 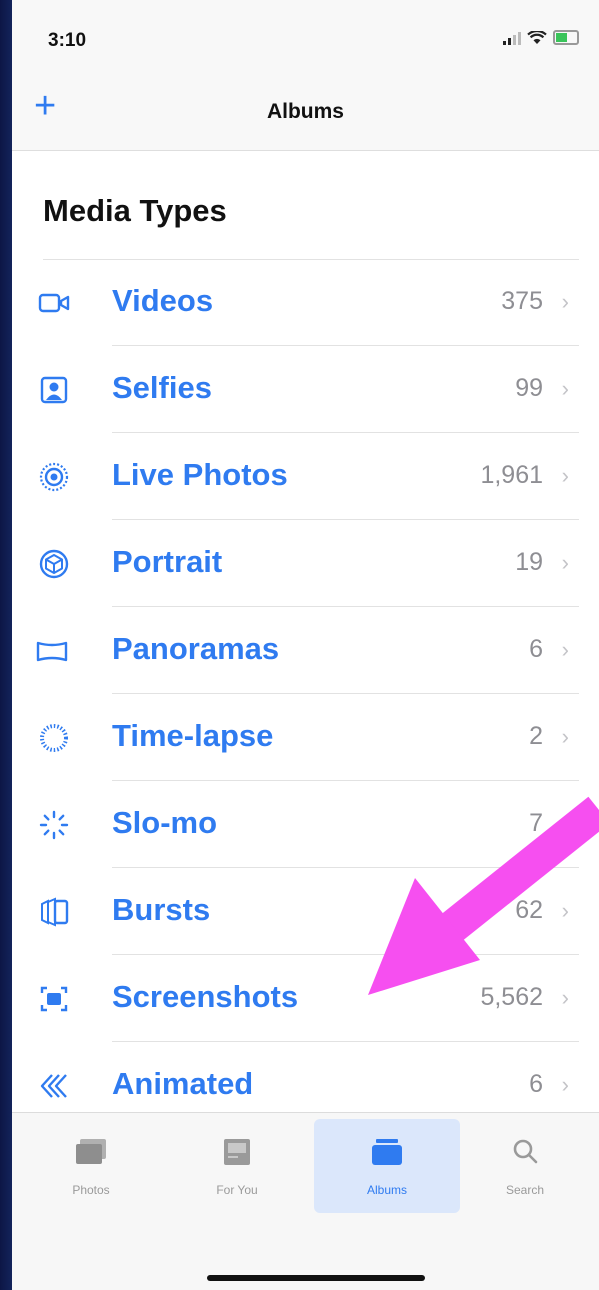 I want to click on list-item-portrait: Portrait 19 ›, so click(x=305, y=563).